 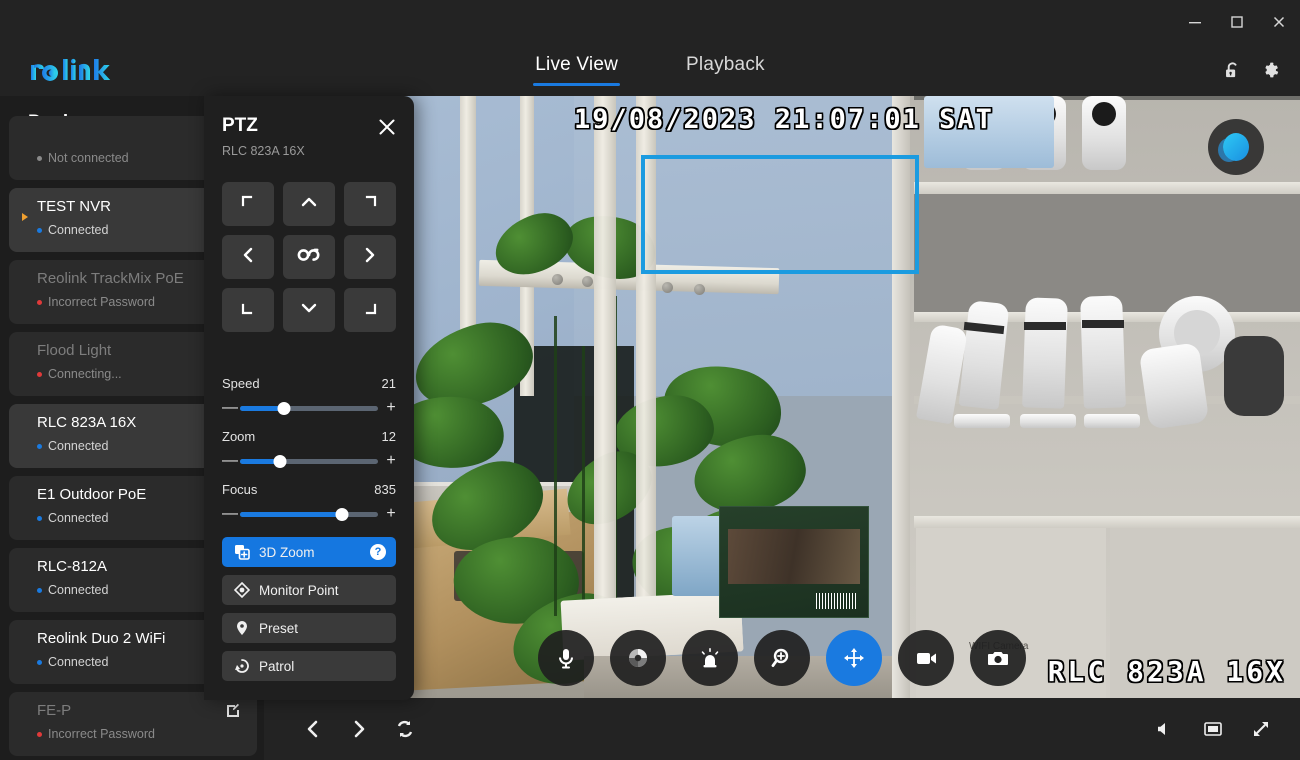 I want to click on monitor-point-icon, so click(x=242, y=590).